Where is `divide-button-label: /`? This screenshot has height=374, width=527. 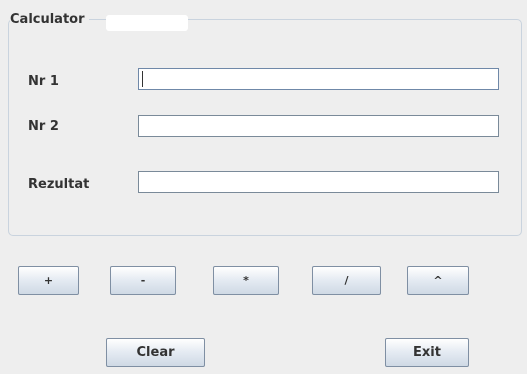
divide-button-label: / is located at coordinates (346, 280).